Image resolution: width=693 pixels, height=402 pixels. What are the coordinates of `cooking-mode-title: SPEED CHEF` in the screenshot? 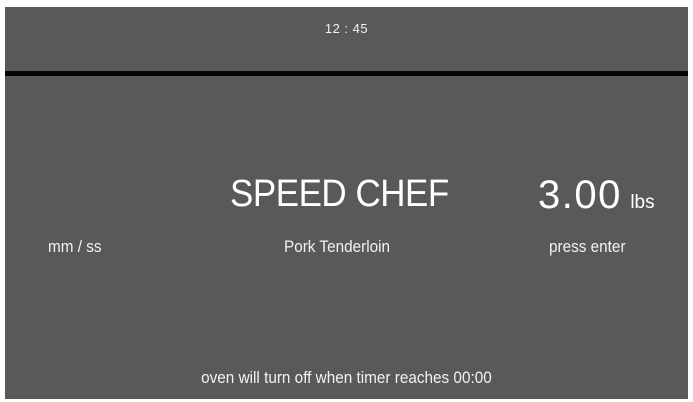 It's located at (339, 194).